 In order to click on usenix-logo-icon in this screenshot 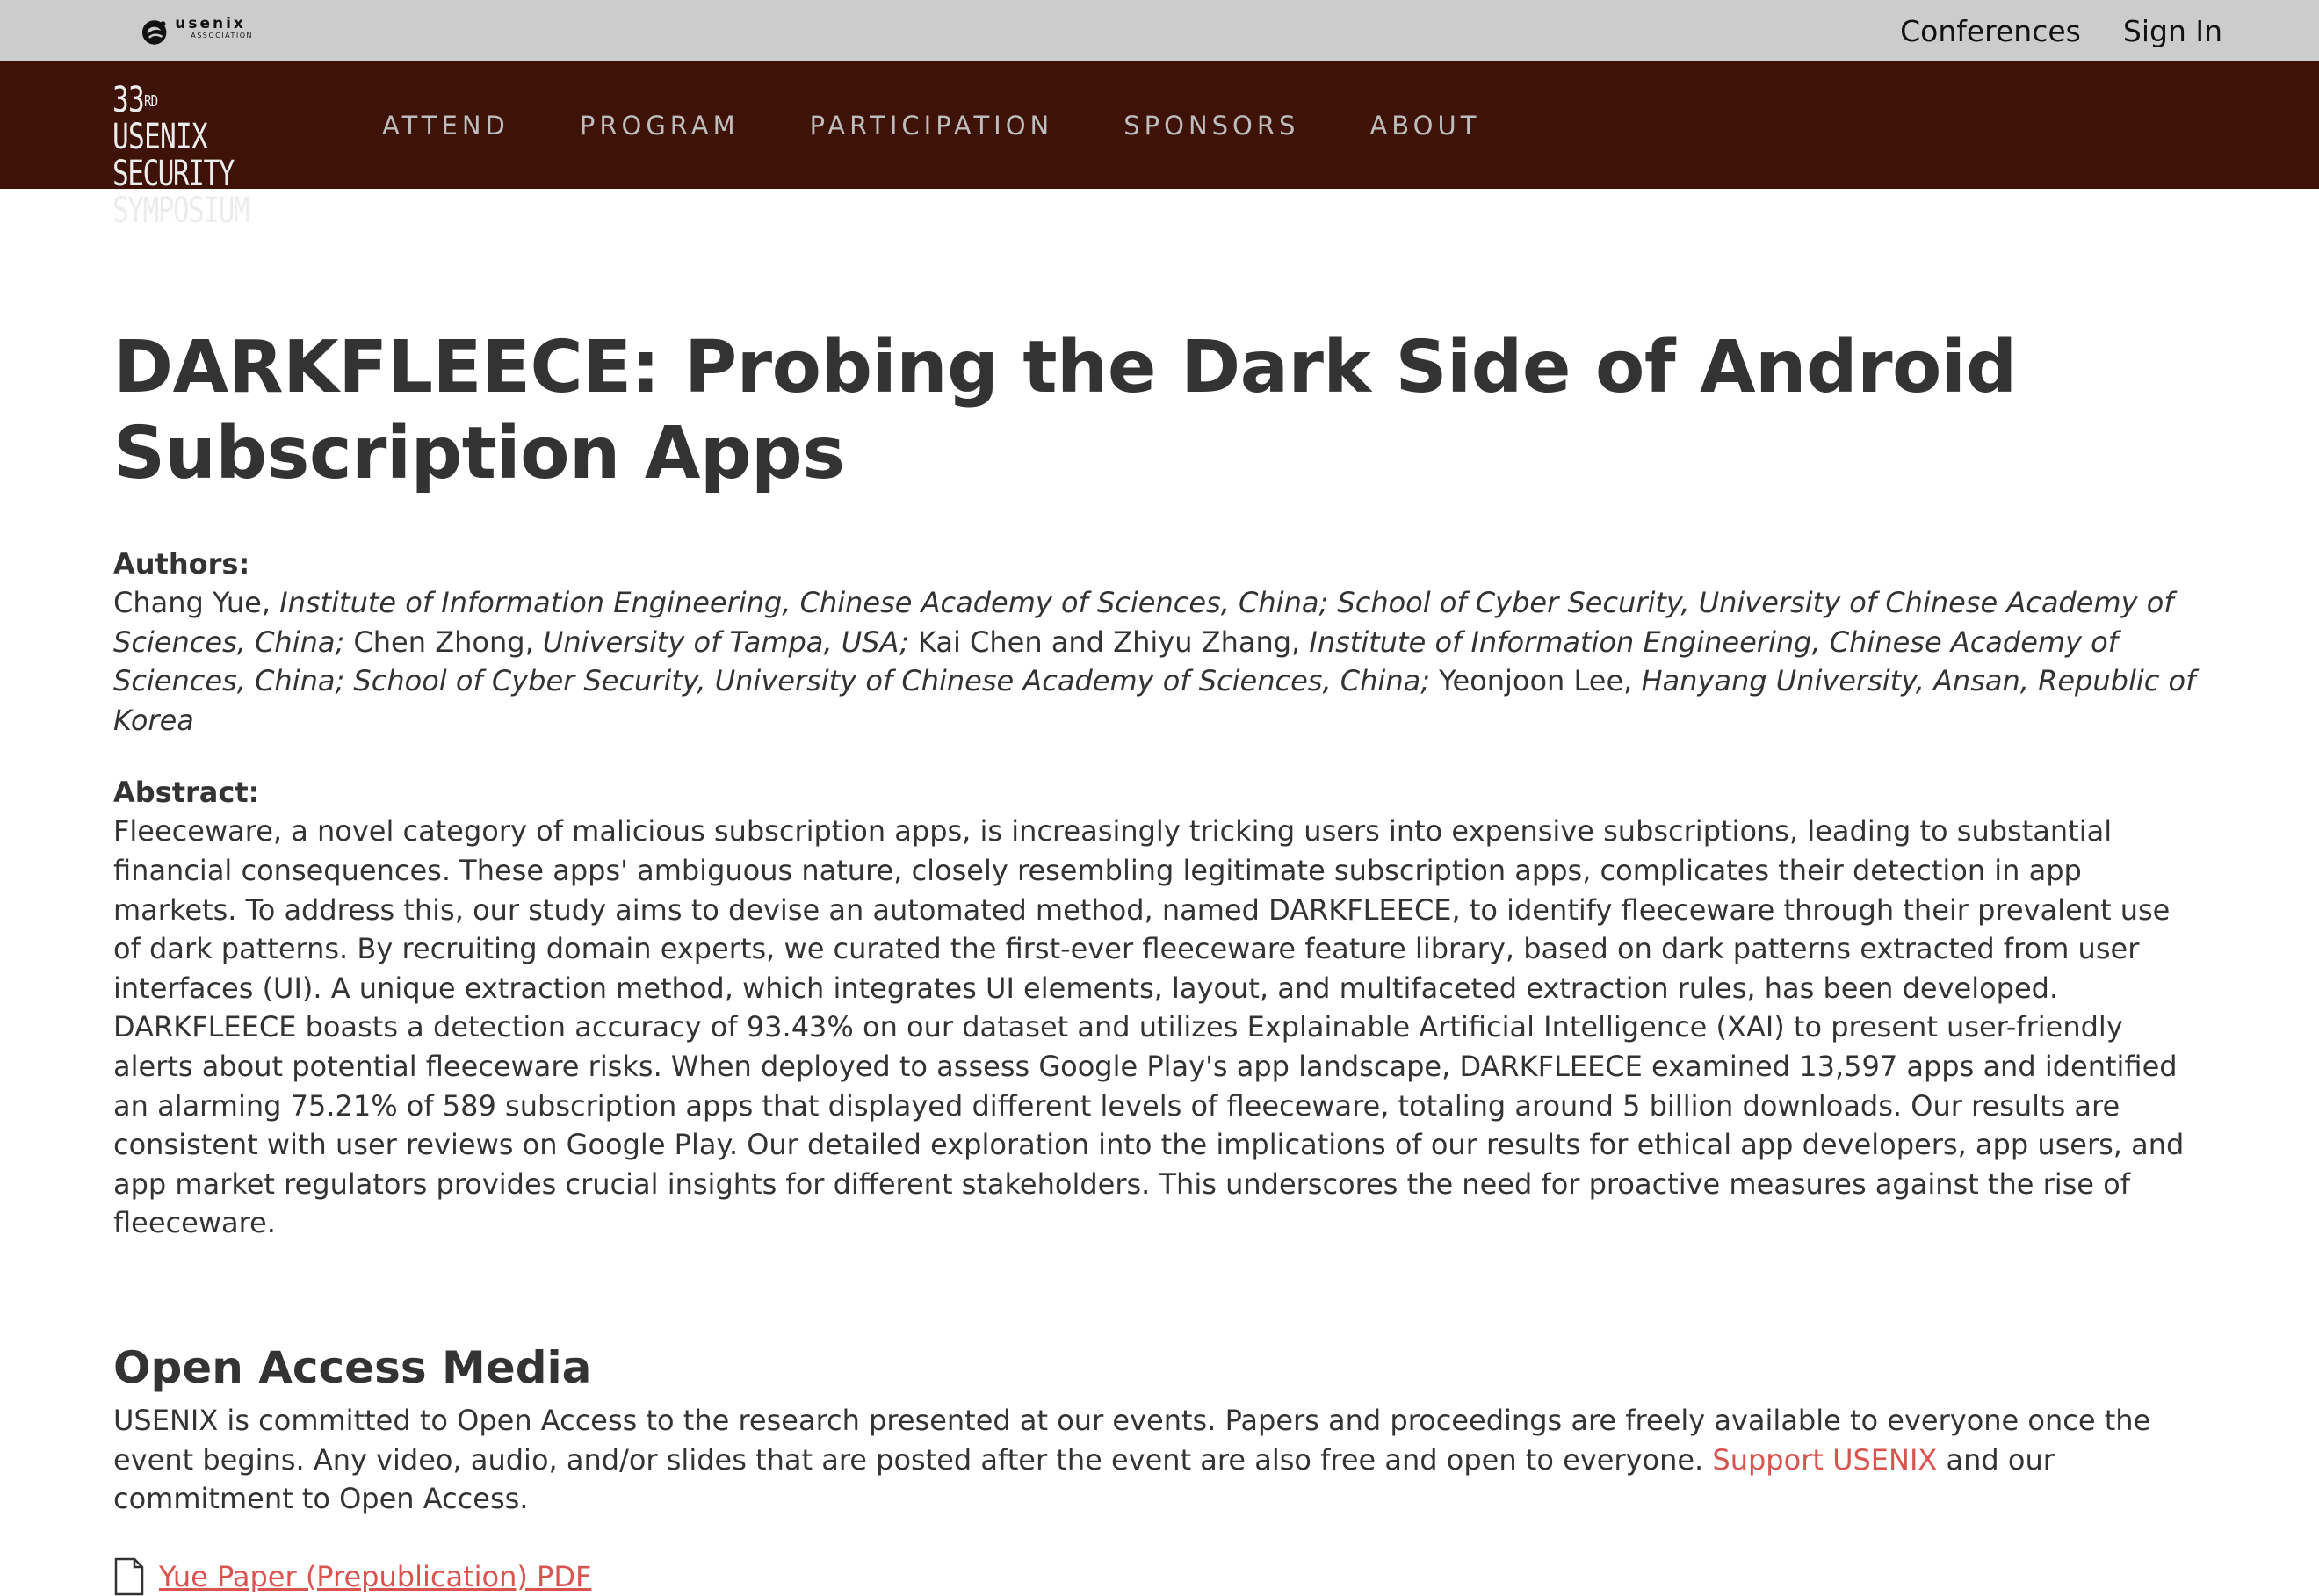, I will do `click(154, 32)`.